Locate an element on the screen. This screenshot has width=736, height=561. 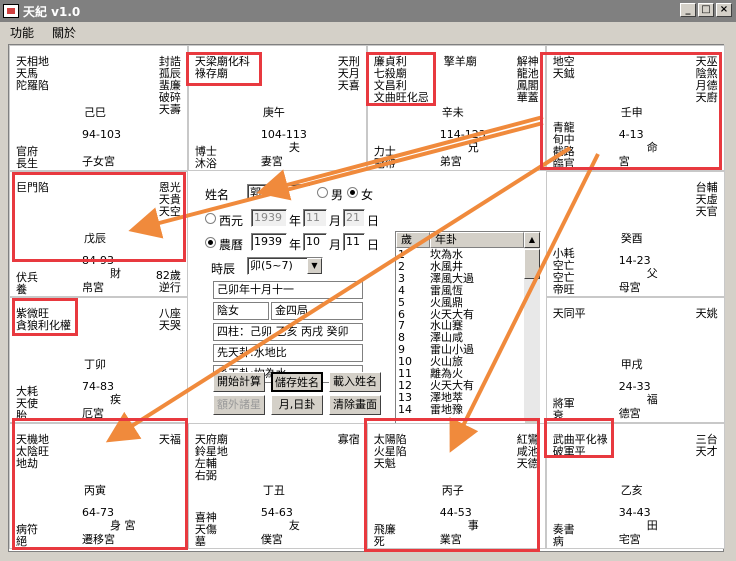
spirit-label: 將軍 is located at coordinates (563, 403).